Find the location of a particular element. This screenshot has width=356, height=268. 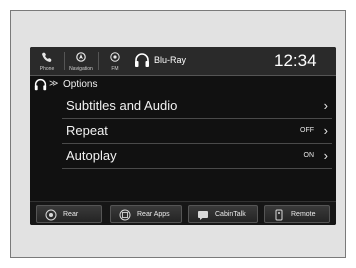

navigation-icon is located at coordinates (81, 57).